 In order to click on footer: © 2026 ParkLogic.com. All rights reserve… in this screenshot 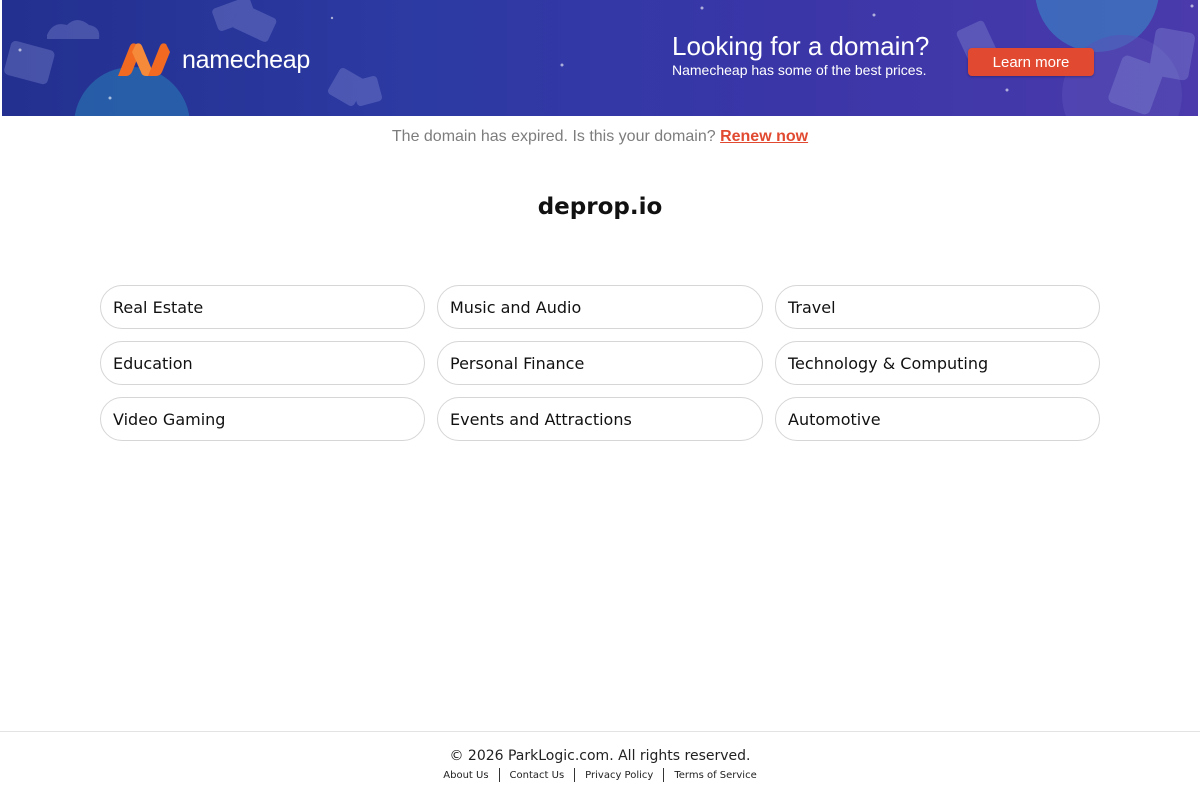, I will do `click(600, 766)`.